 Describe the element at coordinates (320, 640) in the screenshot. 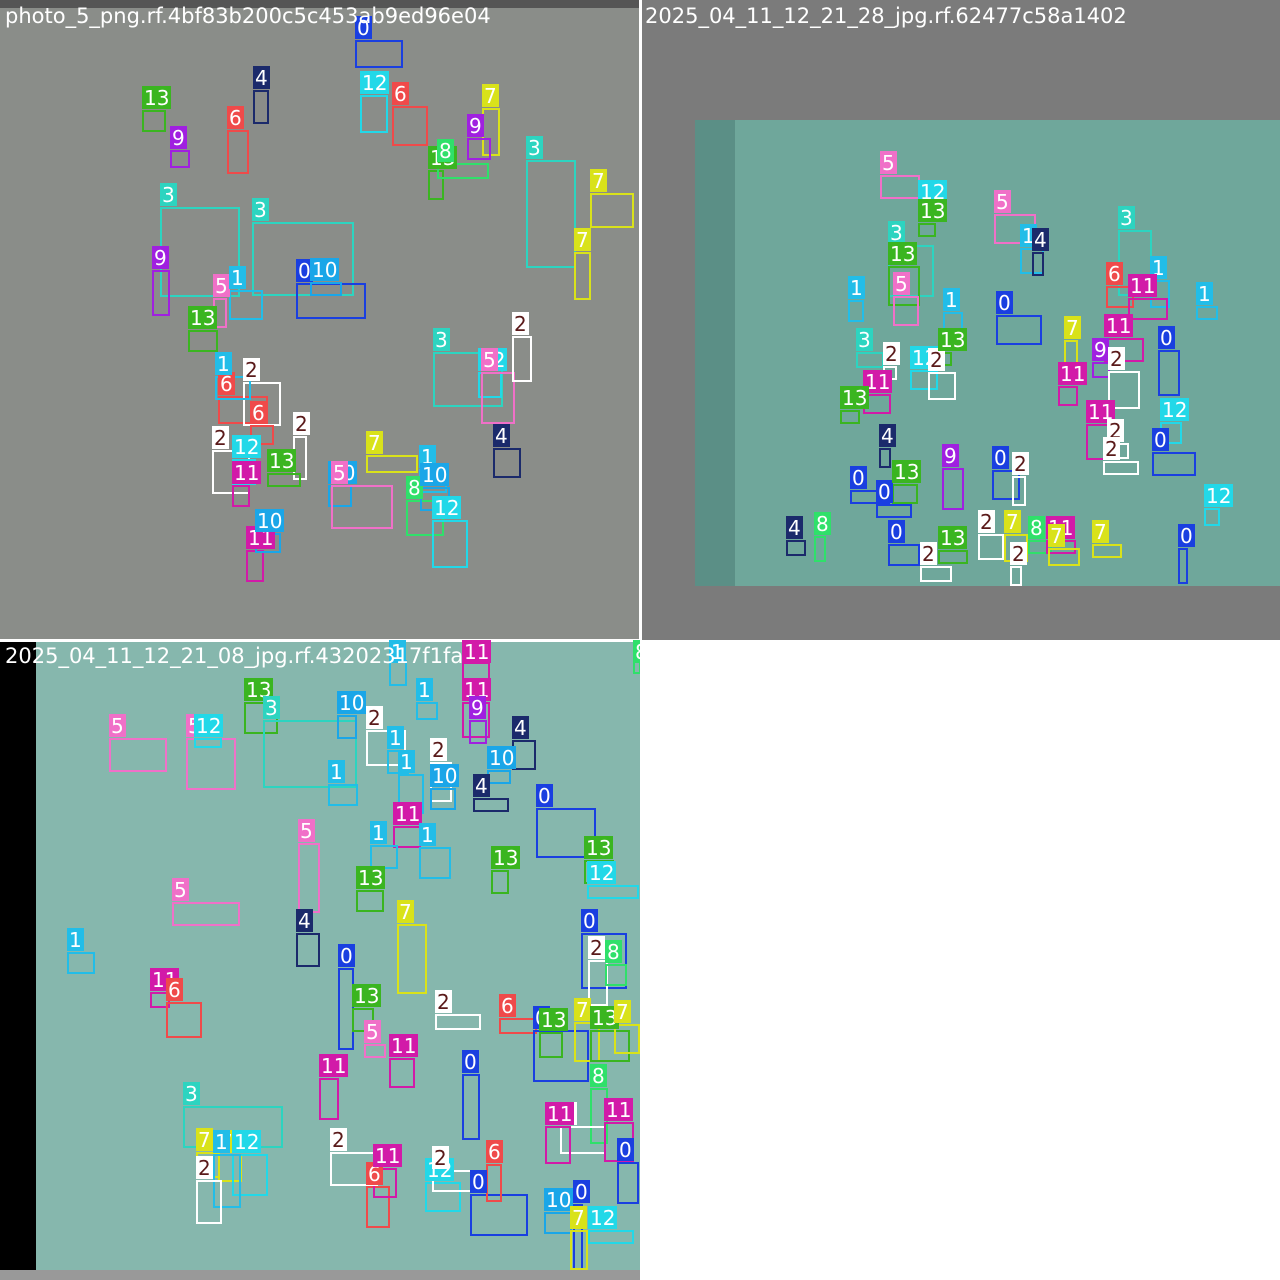

I see `separator-horizontal` at that location.